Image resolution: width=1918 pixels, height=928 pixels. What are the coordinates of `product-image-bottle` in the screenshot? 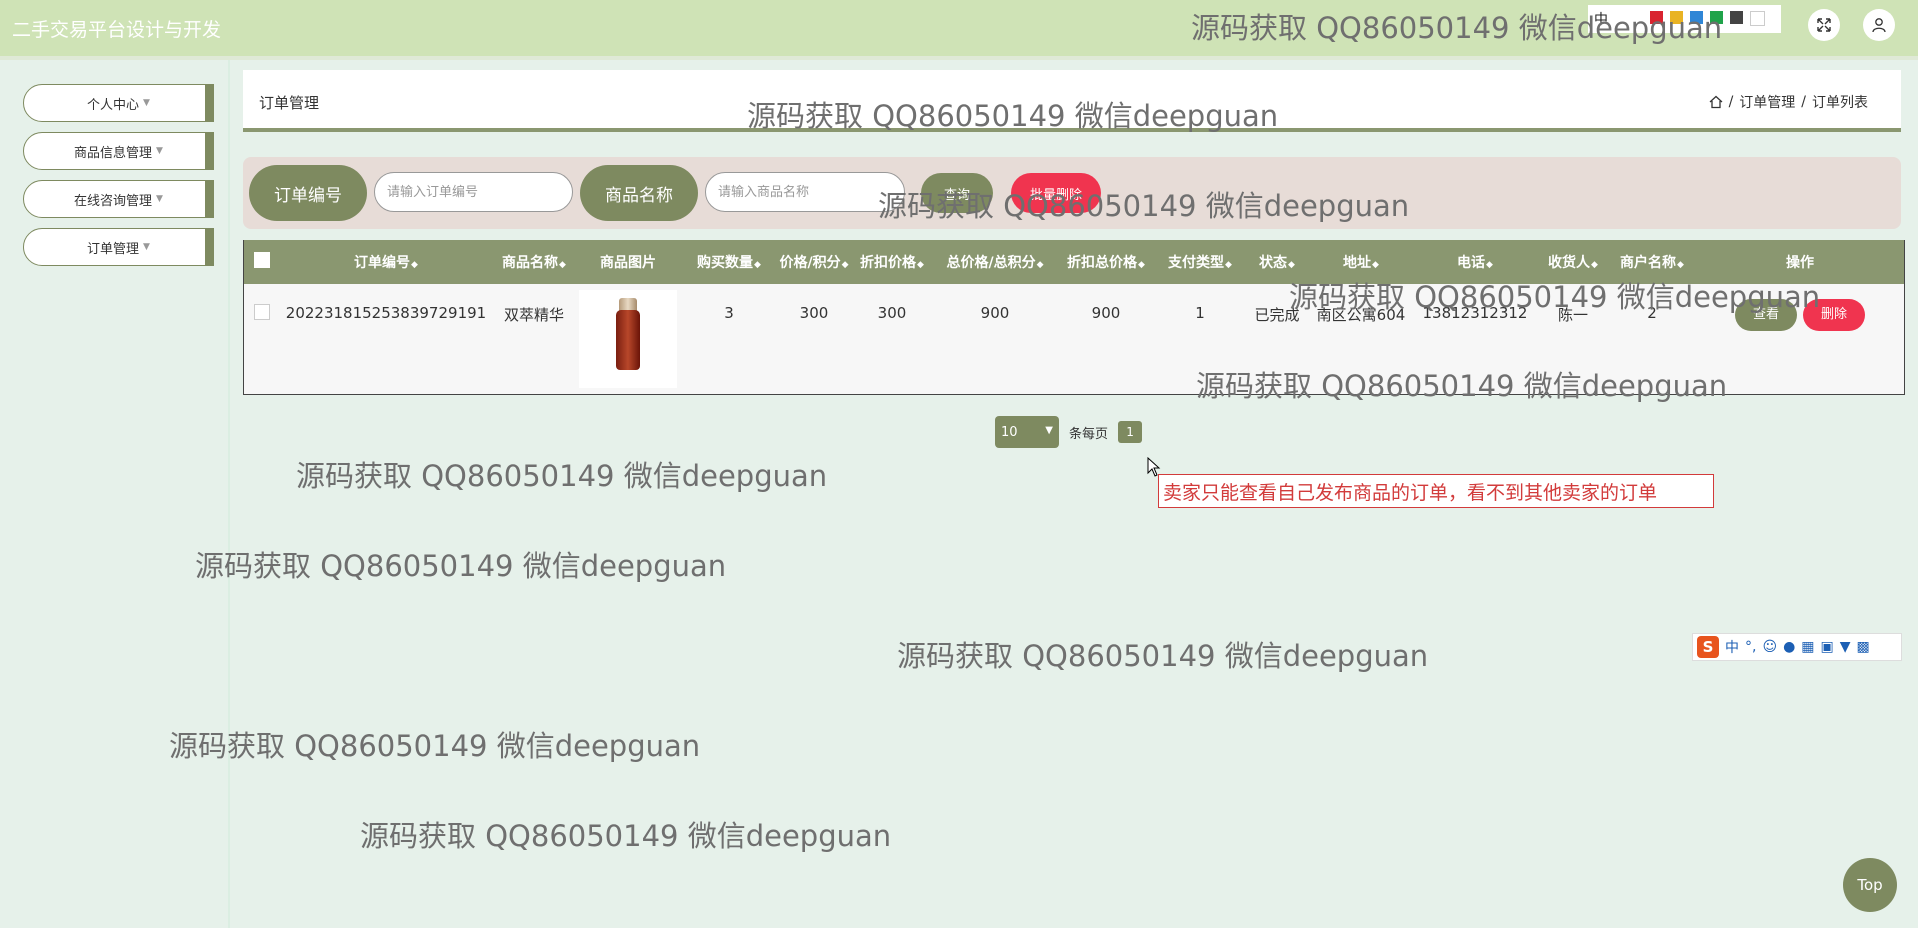 It's located at (628, 340).